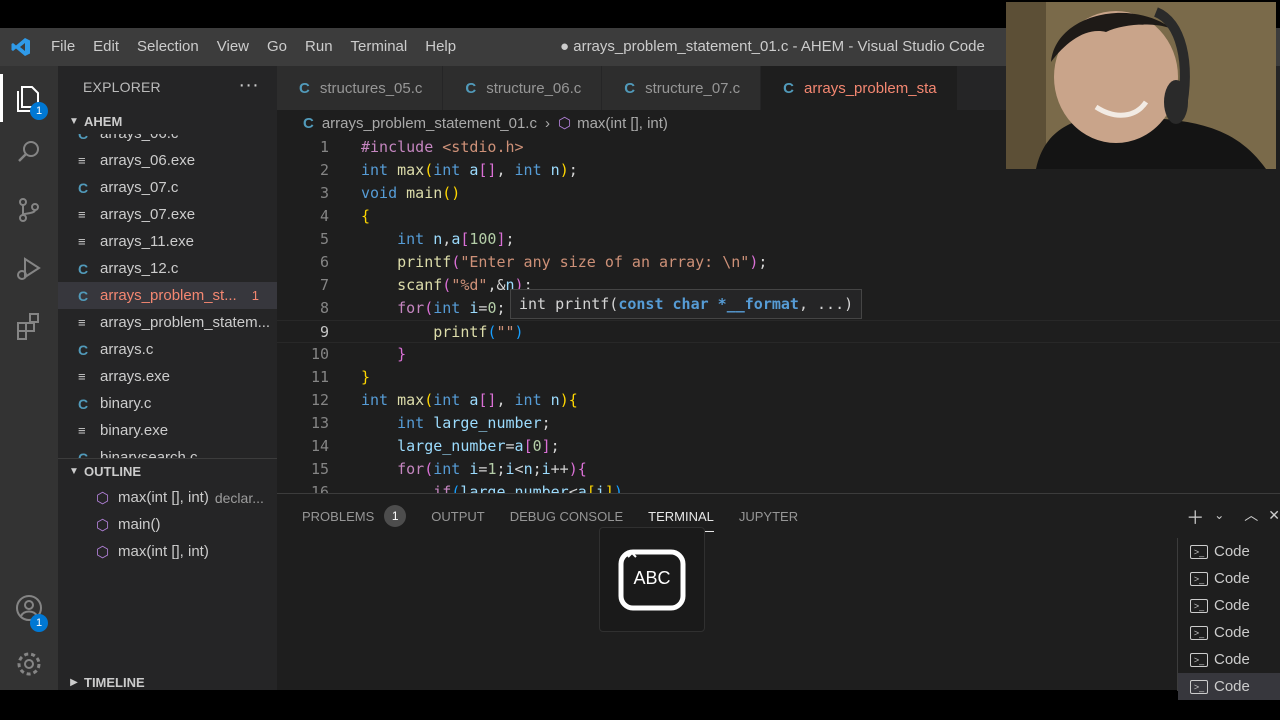 This screenshot has height=720, width=1280. Describe the element at coordinates (139, 268) in the screenshot. I see `file-name: arrays_12.c` at that location.